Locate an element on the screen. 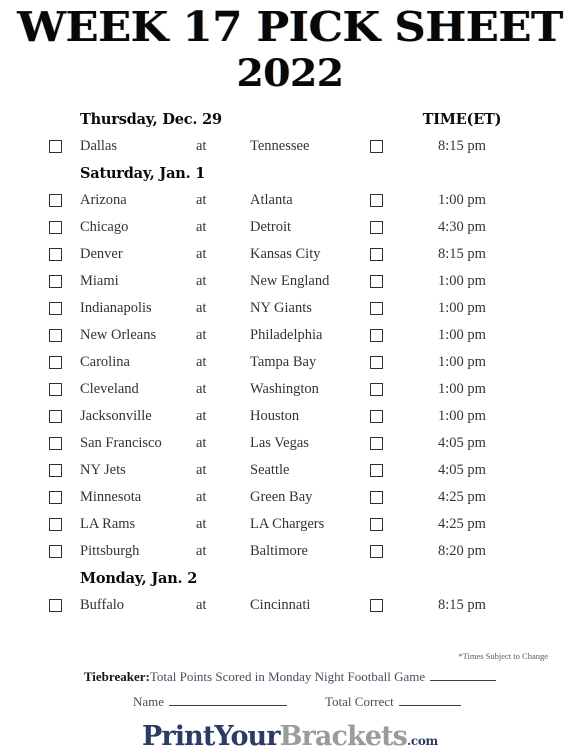  game-row: Chicago at Detroit 4:30 pm is located at coordinates (290, 227).